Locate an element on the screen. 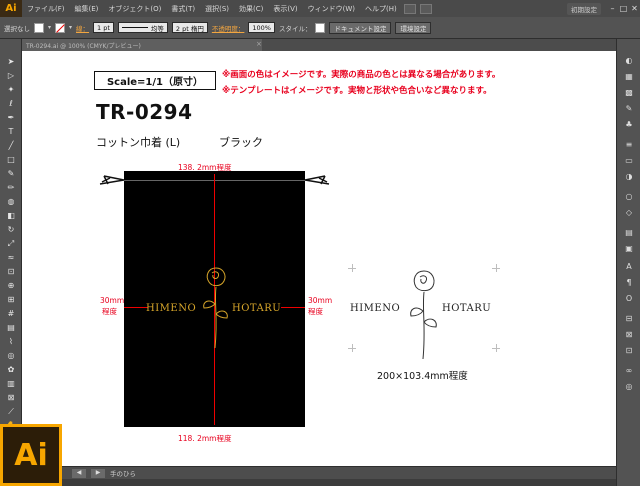  brushes-icon: ✎ is located at coordinates (629, 108).